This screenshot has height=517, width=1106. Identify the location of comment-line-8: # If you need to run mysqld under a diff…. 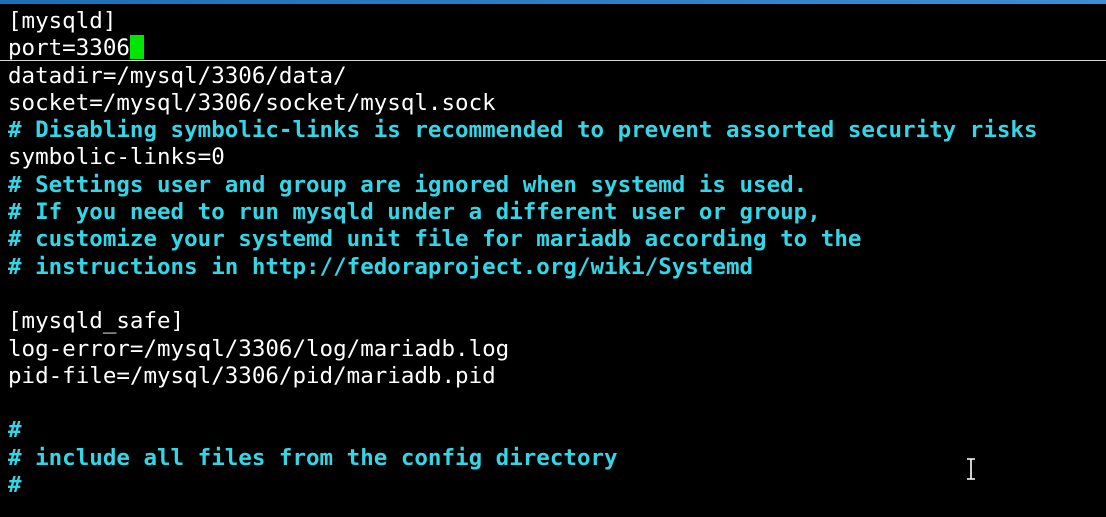
(414, 212).